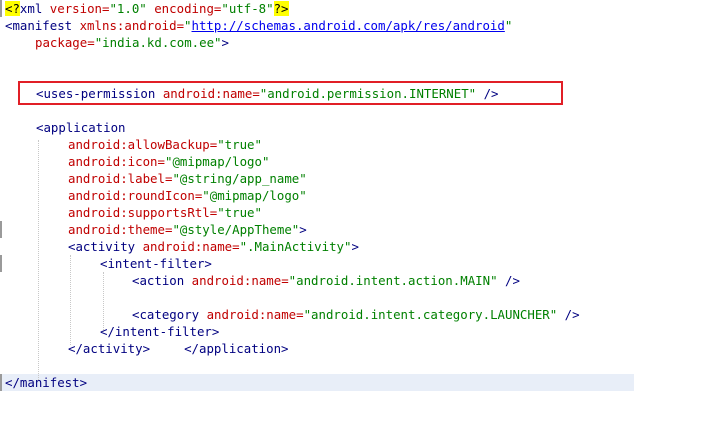  What do you see at coordinates (352, 382) in the screenshot?
I see `code-line: </manifest>` at bounding box center [352, 382].